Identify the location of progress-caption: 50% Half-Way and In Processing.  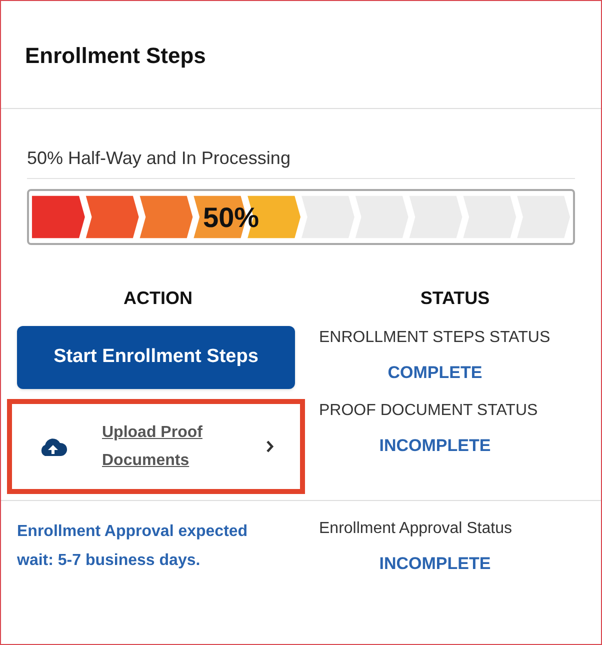
(301, 162).